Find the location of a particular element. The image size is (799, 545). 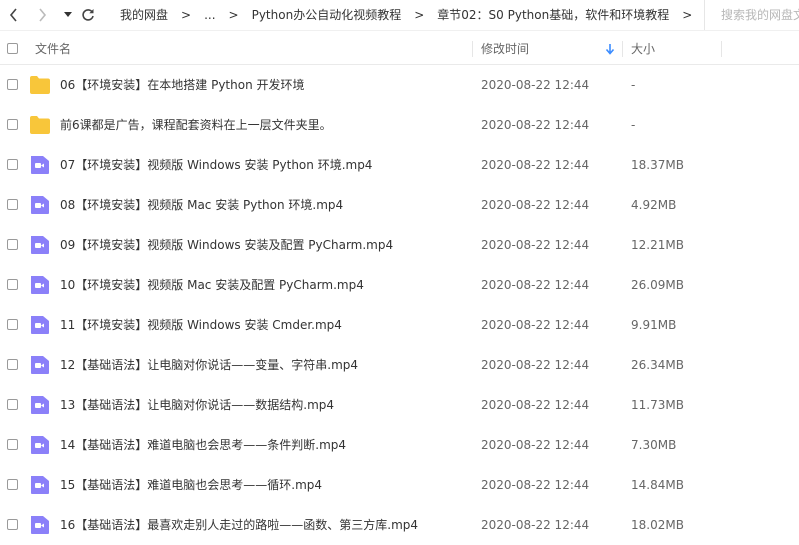

file-name: 13【基础语法】让电脑对你说话——数据结构.mp4 is located at coordinates (197, 405).